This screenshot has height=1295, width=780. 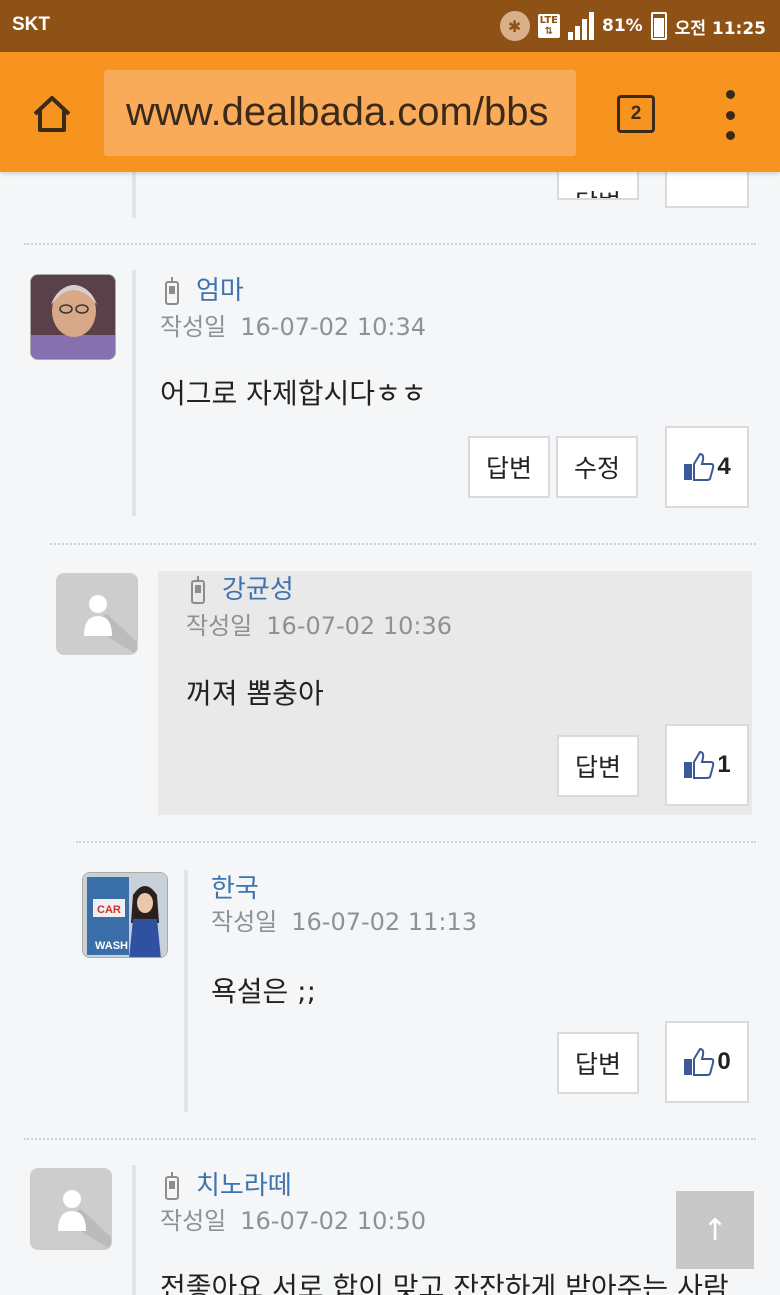 What do you see at coordinates (293, 393) in the screenshot?
I see `comment-text: 어그로 자제합시다ㅎㅎ` at bounding box center [293, 393].